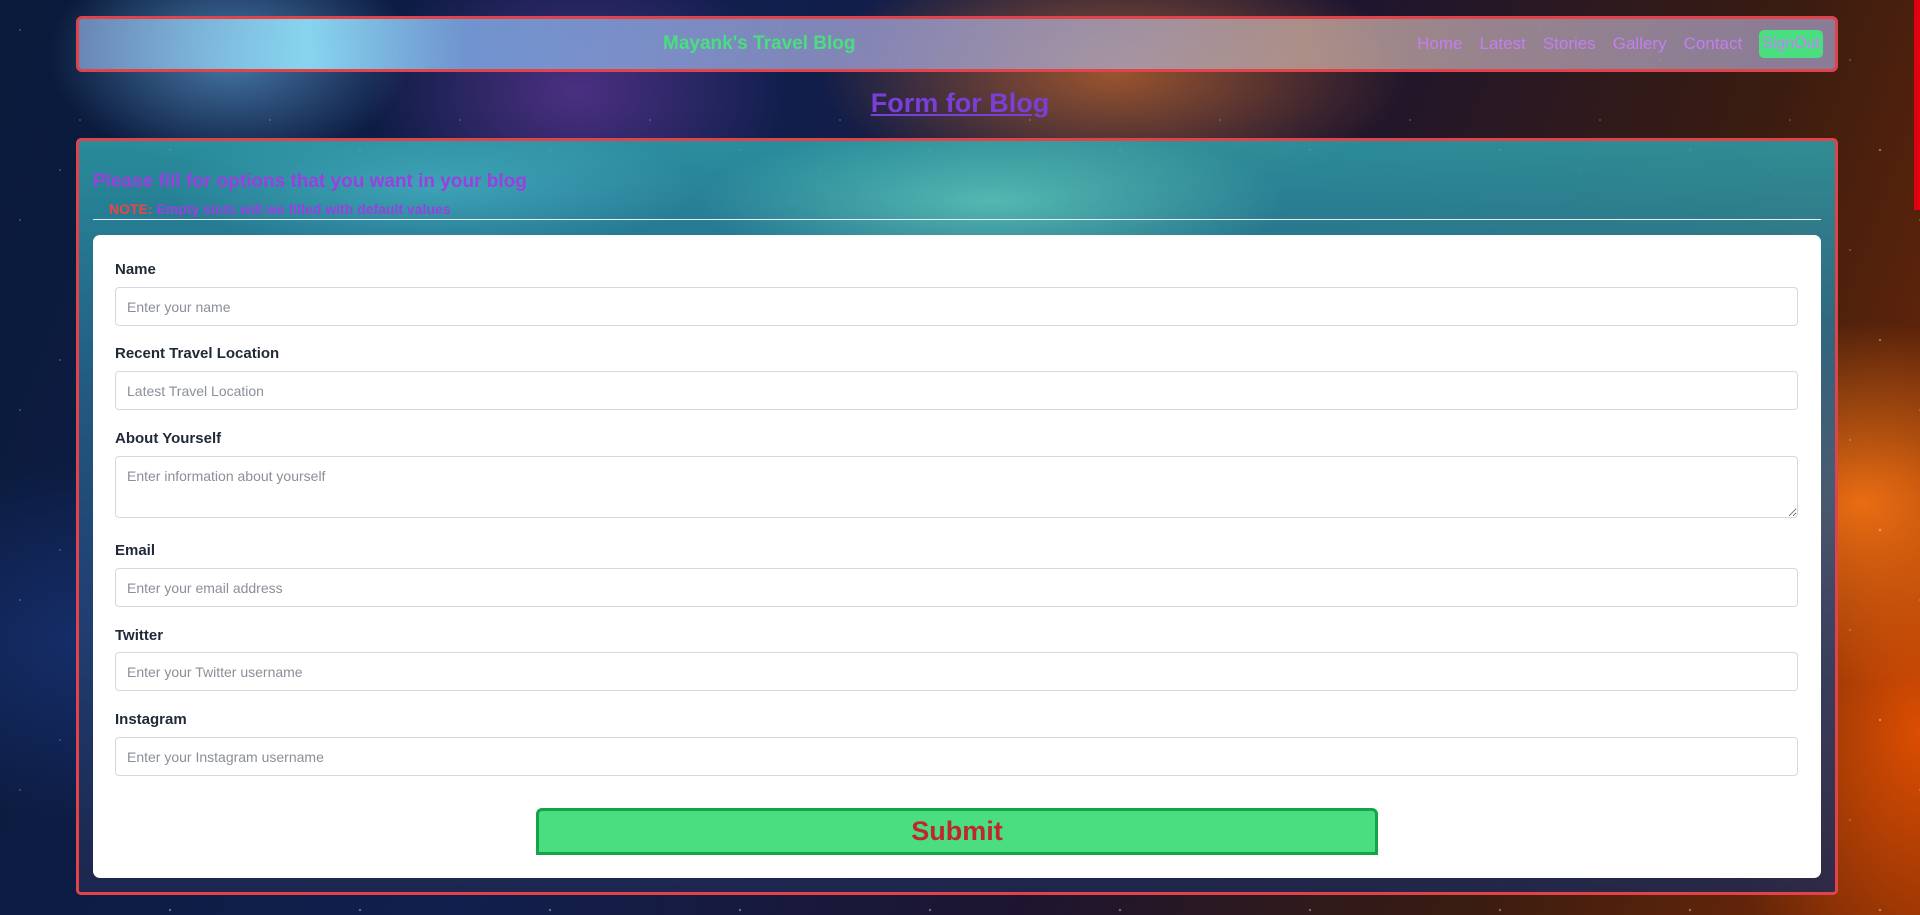  What do you see at coordinates (1791, 44) in the screenshot?
I see `signout-button: SignOut` at bounding box center [1791, 44].